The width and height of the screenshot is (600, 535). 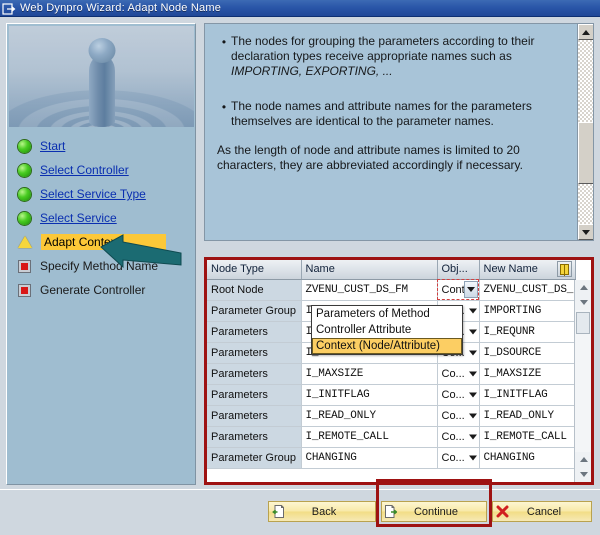 I want to click on chevron-up-icon, so click(x=583, y=459).